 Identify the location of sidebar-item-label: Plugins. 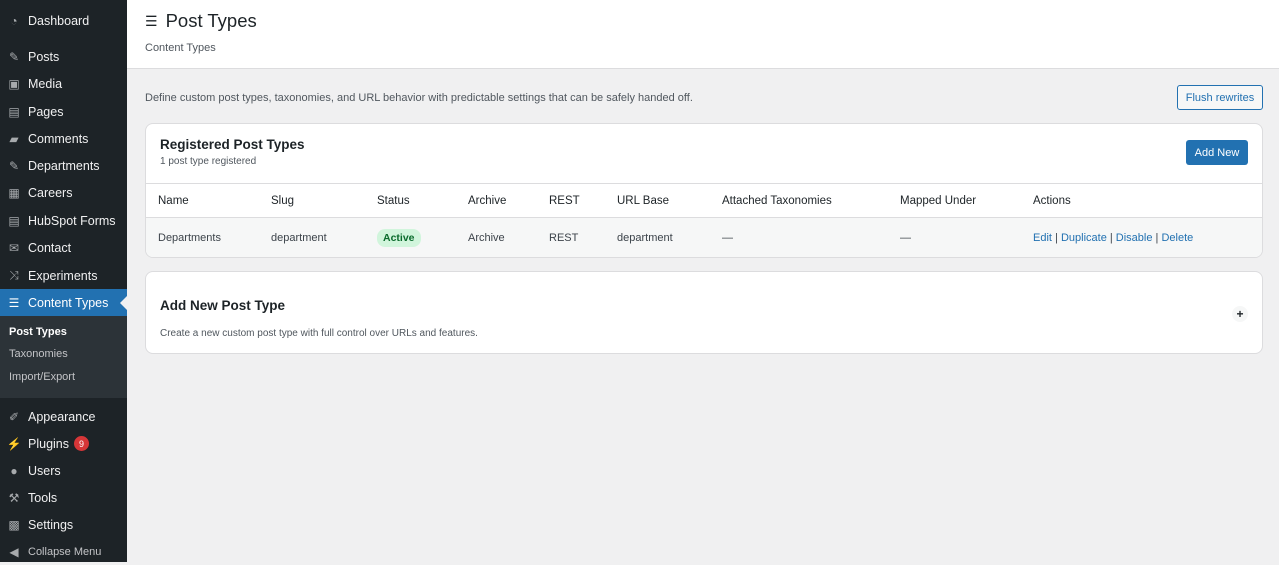
(48, 443).